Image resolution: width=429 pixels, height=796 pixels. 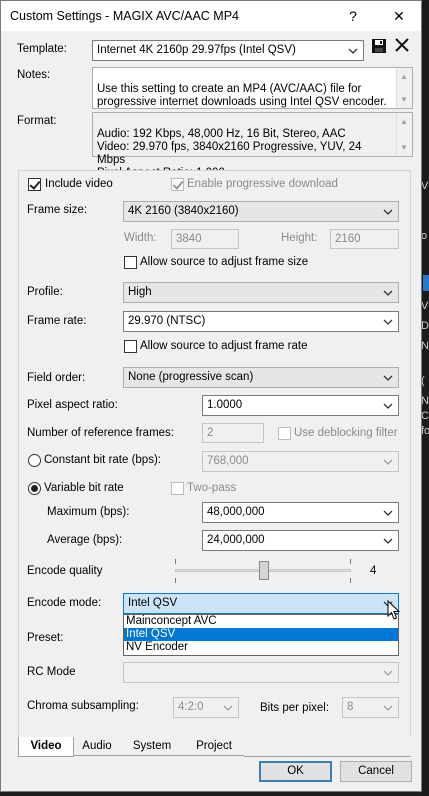 What do you see at coordinates (348, 239) in the screenshot?
I see `height-value: 2160` at bounding box center [348, 239].